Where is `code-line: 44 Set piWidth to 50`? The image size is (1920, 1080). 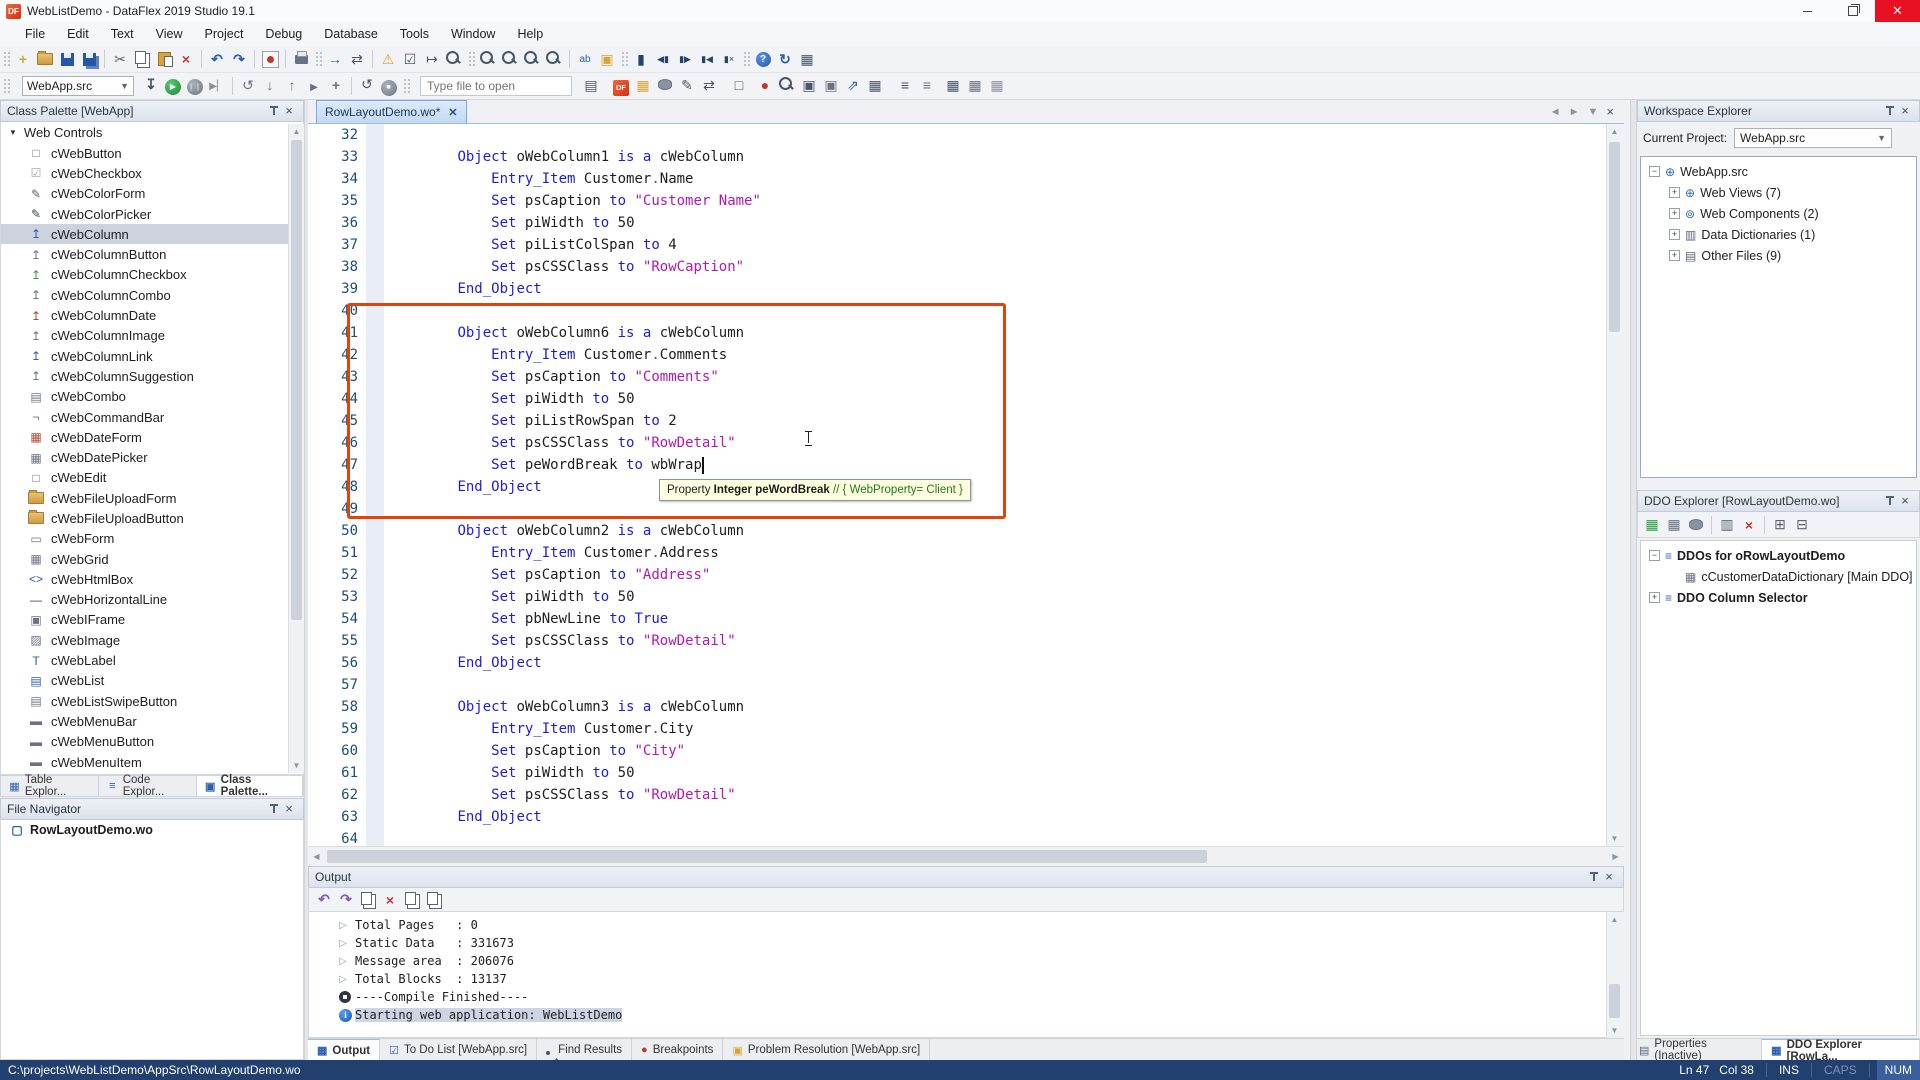
code-line: 44 Set piWidth to 50 is located at coordinates (957, 399).